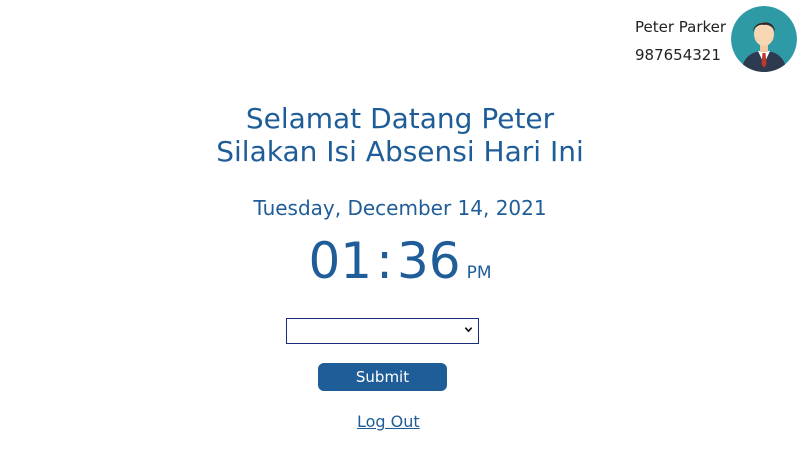 This screenshot has width=800, height=463. Describe the element at coordinates (382, 331) in the screenshot. I see `attendance-select` at that location.